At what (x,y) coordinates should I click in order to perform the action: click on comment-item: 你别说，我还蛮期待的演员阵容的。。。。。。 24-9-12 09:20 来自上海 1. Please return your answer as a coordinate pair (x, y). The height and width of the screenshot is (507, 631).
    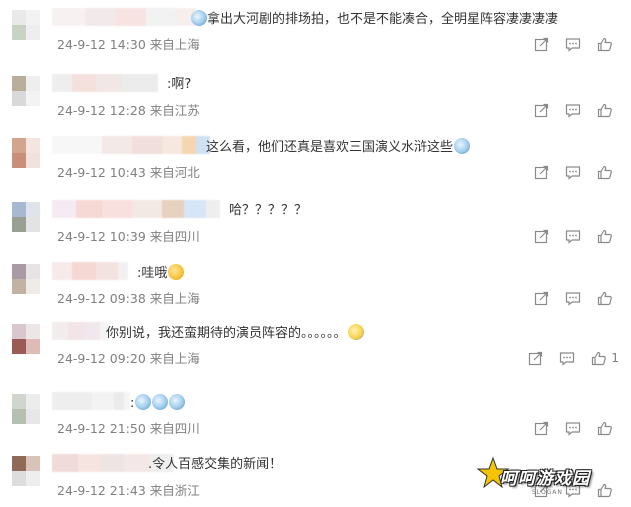
    Looking at the image, I should click on (315, 345).